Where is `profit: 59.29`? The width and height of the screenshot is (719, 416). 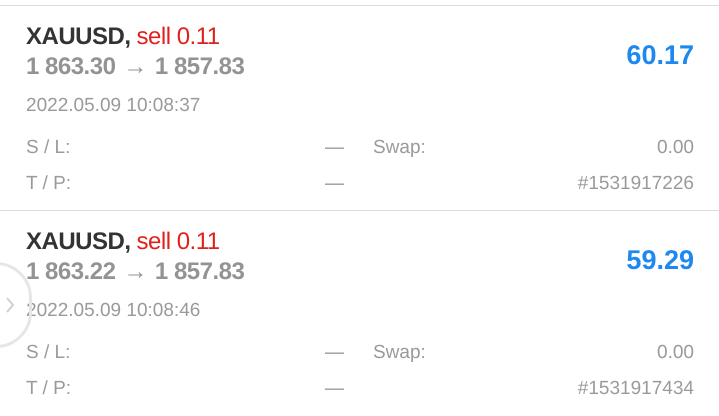 profit: 59.29 is located at coordinates (660, 260).